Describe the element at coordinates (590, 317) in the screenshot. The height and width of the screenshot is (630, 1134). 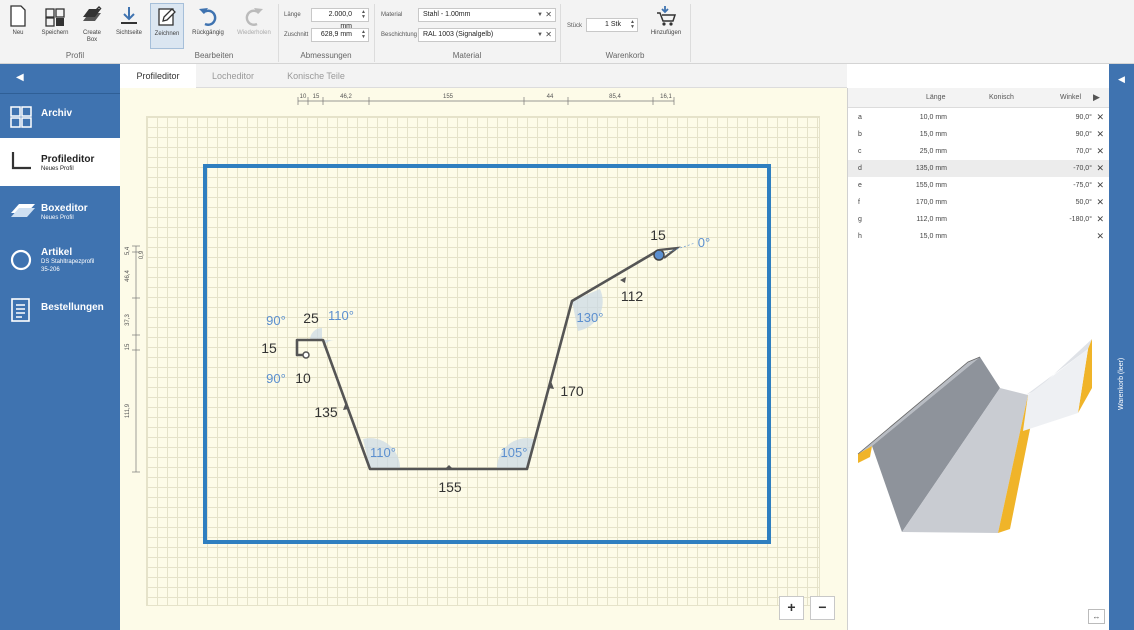
I see `angle-label: 130°` at that location.